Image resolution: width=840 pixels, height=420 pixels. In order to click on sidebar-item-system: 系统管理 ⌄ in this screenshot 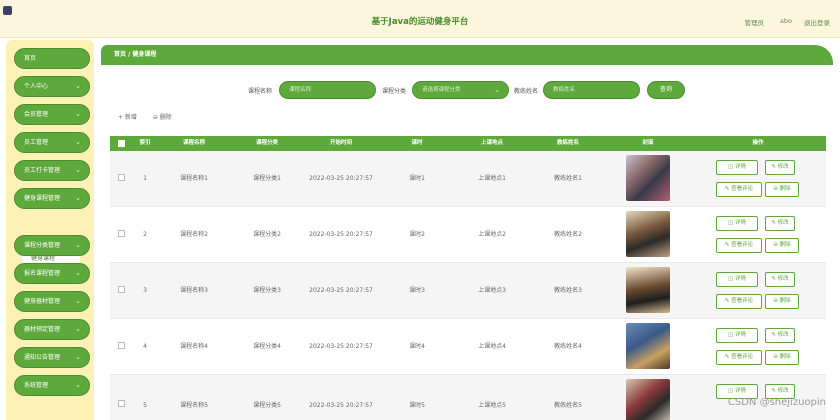, I will do `click(52, 385)`.